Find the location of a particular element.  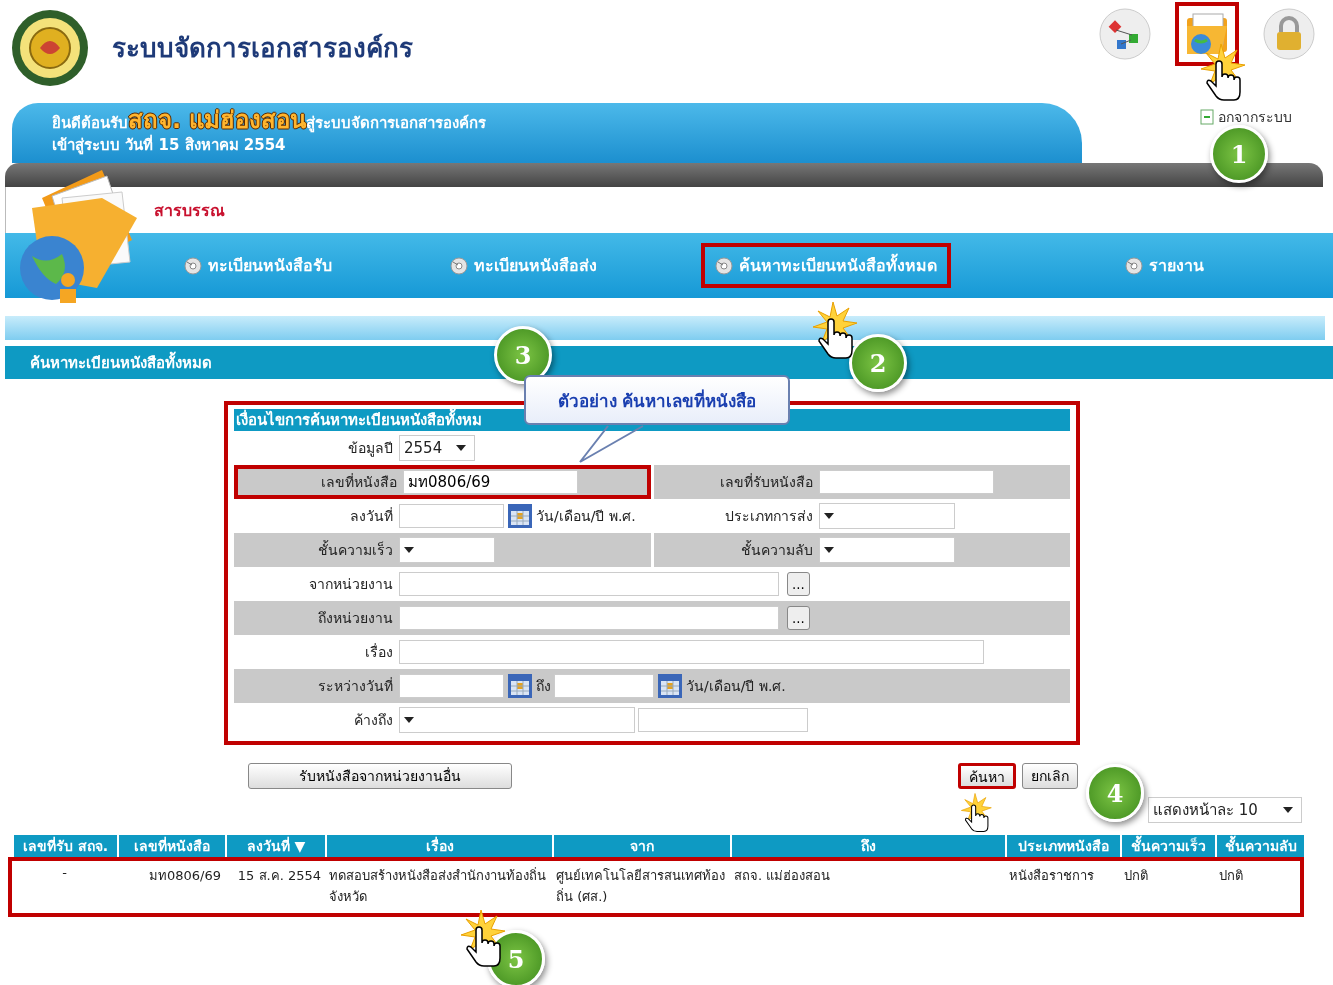

field-label: จากหน่วยงาน is located at coordinates (351, 584).